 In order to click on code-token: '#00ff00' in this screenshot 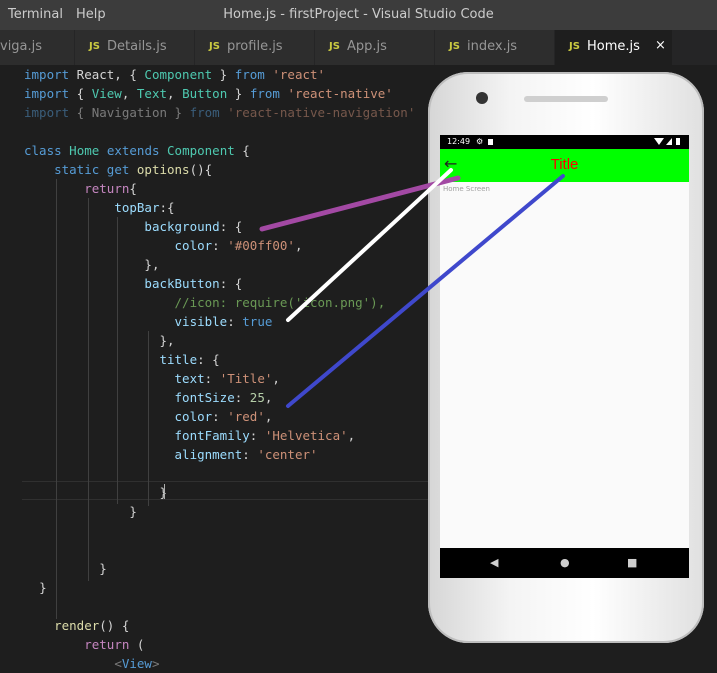, I will do `click(261, 245)`.